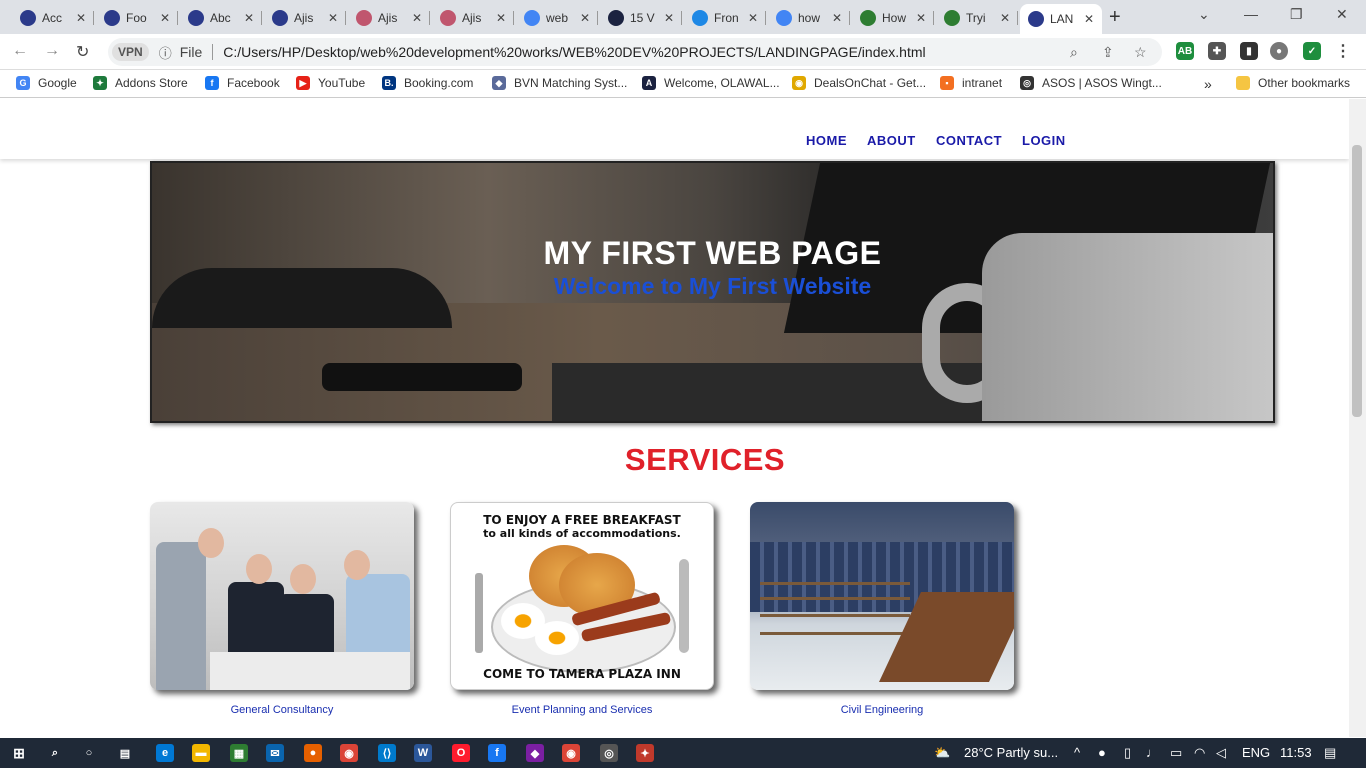  Describe the element at coordinates (1077, 752) in the screenshot. I see `tray-chevron-icon: ^` at that location.